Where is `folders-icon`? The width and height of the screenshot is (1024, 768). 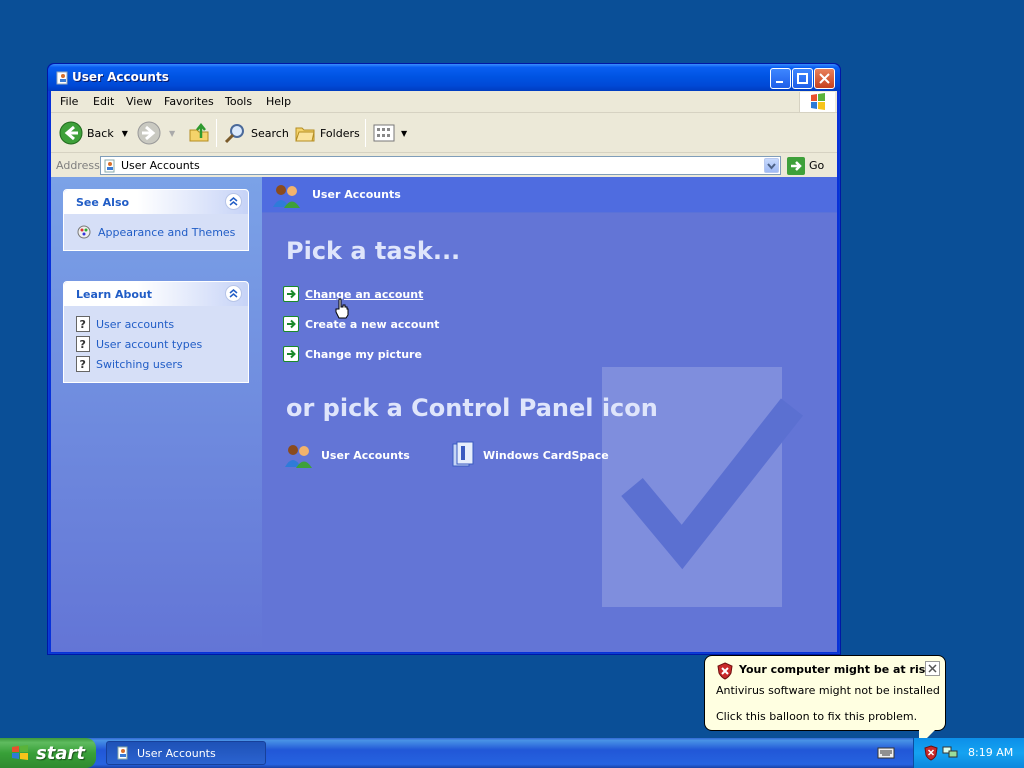
folders-icon is located at coordinates (305, 134).